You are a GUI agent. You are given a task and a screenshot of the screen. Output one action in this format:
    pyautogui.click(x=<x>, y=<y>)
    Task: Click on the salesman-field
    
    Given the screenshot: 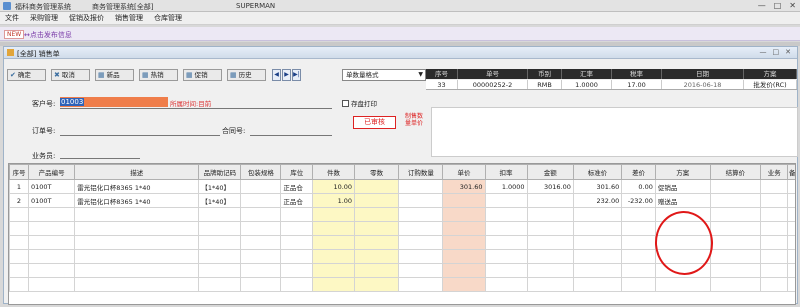 What is the action you would take?
    pyautogui.click(x=100, y=158)
    